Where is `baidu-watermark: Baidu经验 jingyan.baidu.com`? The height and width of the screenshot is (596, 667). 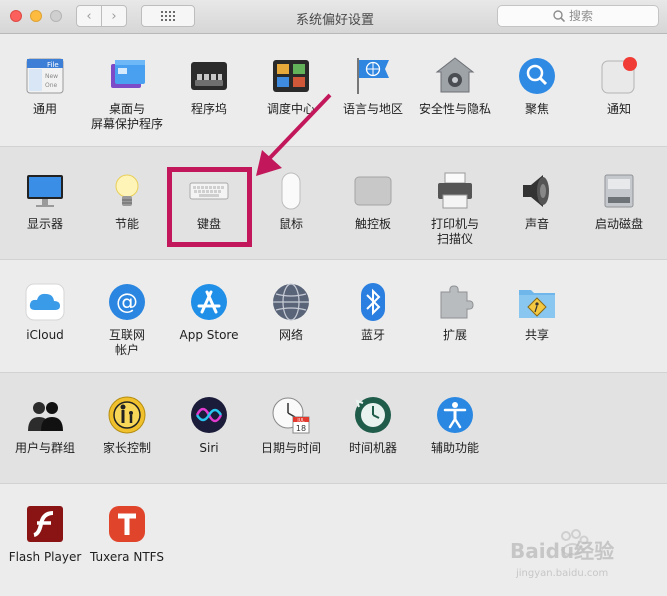
baidu-watermark: Baidu经验 jingyan.baidu.com is located at coordinates (583, 556).